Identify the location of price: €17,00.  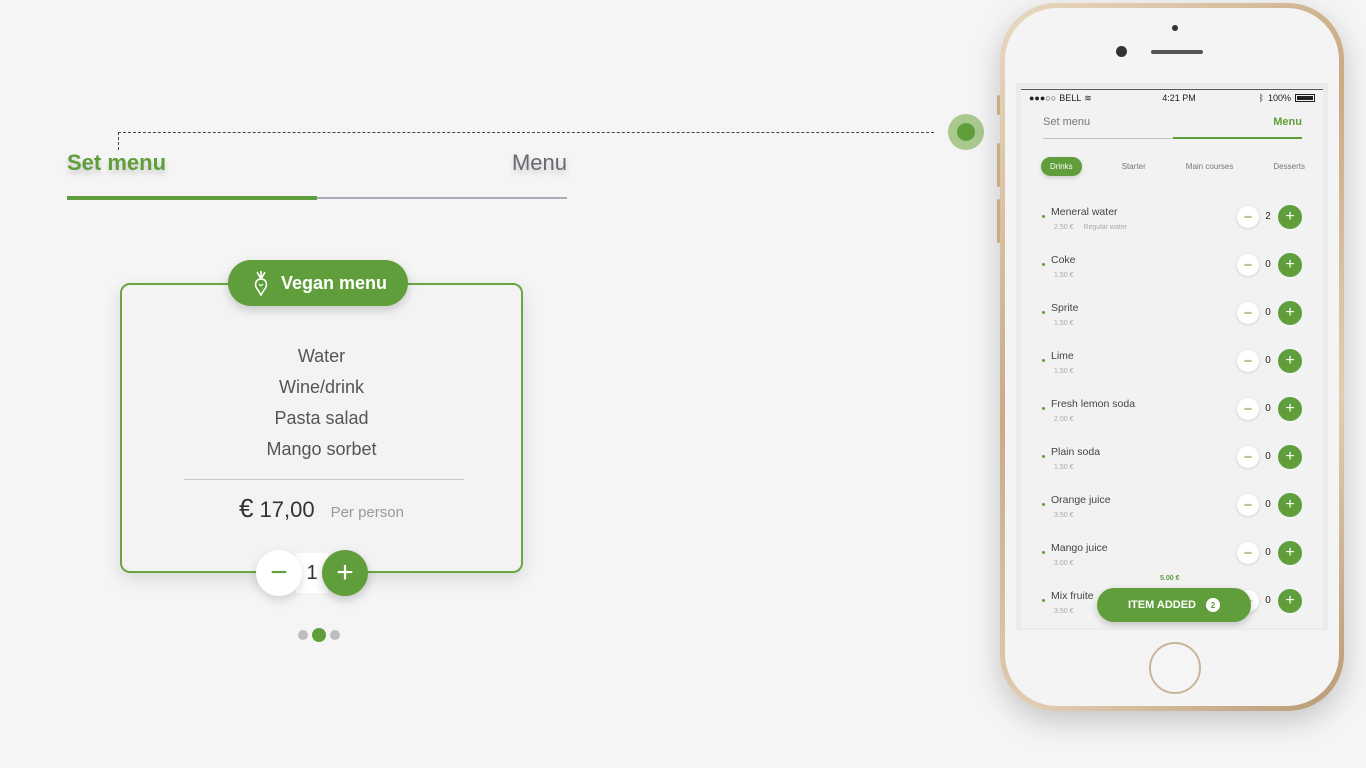
(277, 508).